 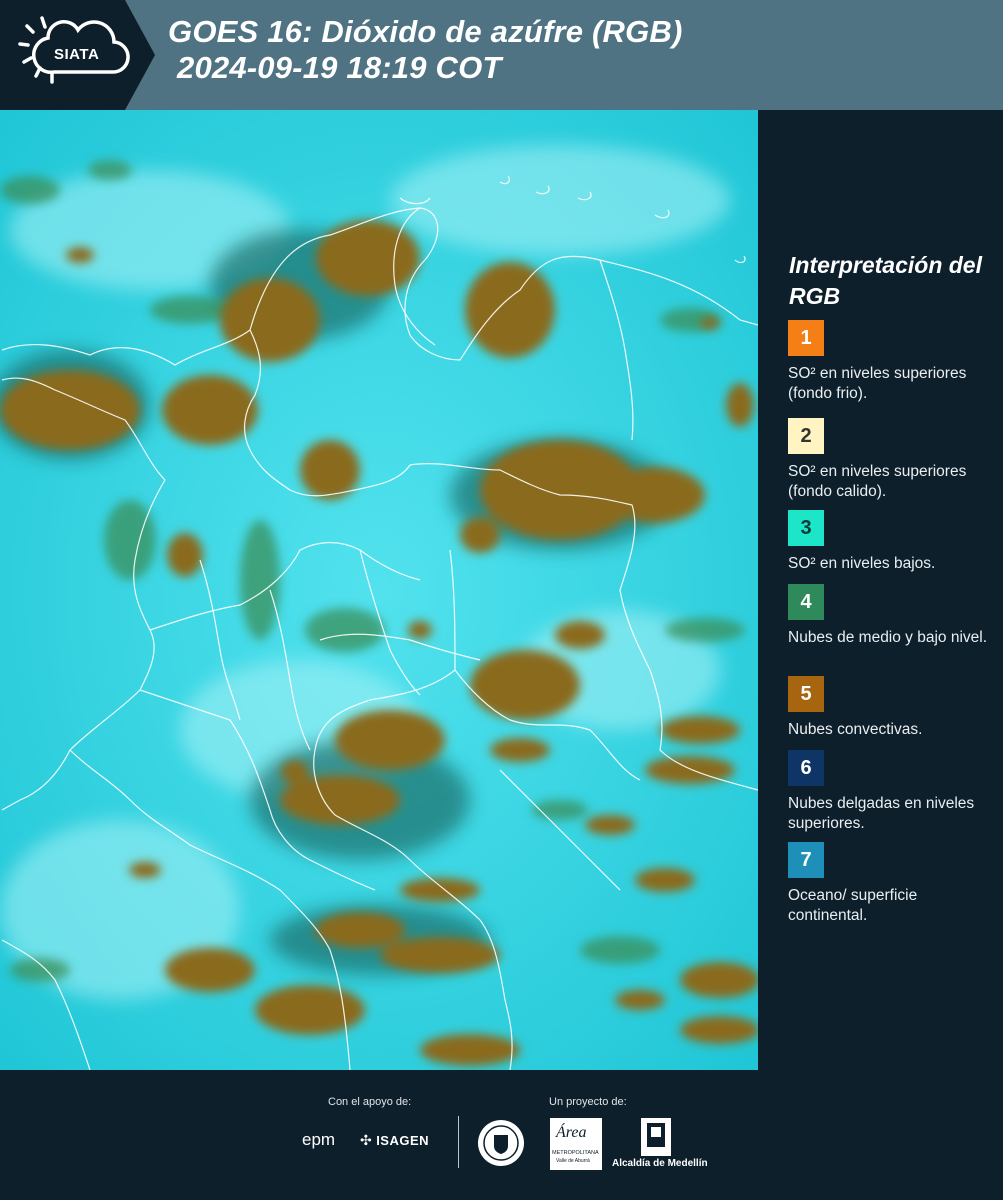 I want to click on legend-swatch-1: 1, so click(x=806, y=338).